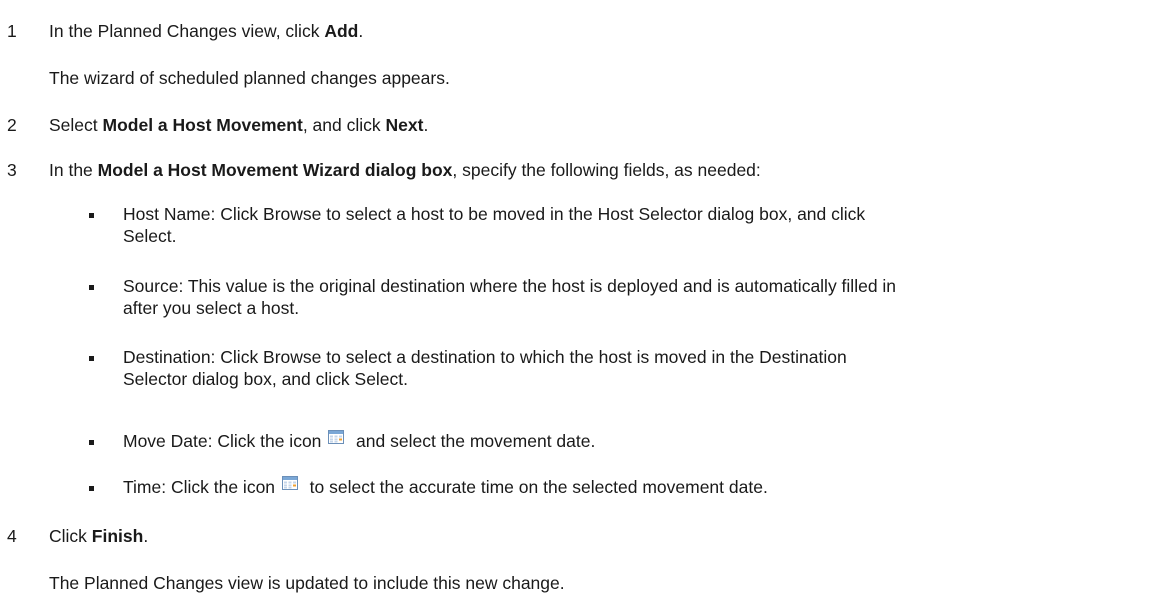 This screenshot has height=614, width=1169. I want to click on step-number-3: 3, so click(12, 170).